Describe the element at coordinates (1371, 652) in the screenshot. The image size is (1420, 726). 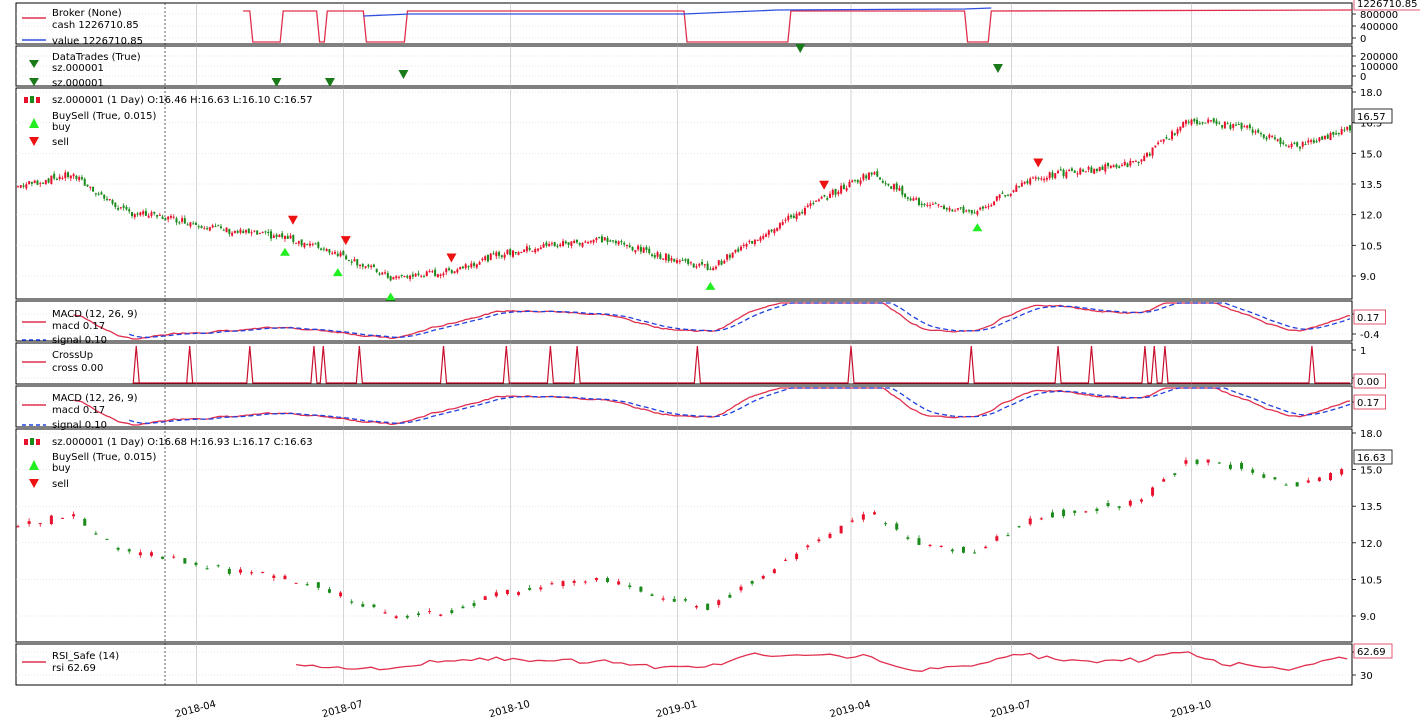
I see `rsi-value: 62.69` at that location.